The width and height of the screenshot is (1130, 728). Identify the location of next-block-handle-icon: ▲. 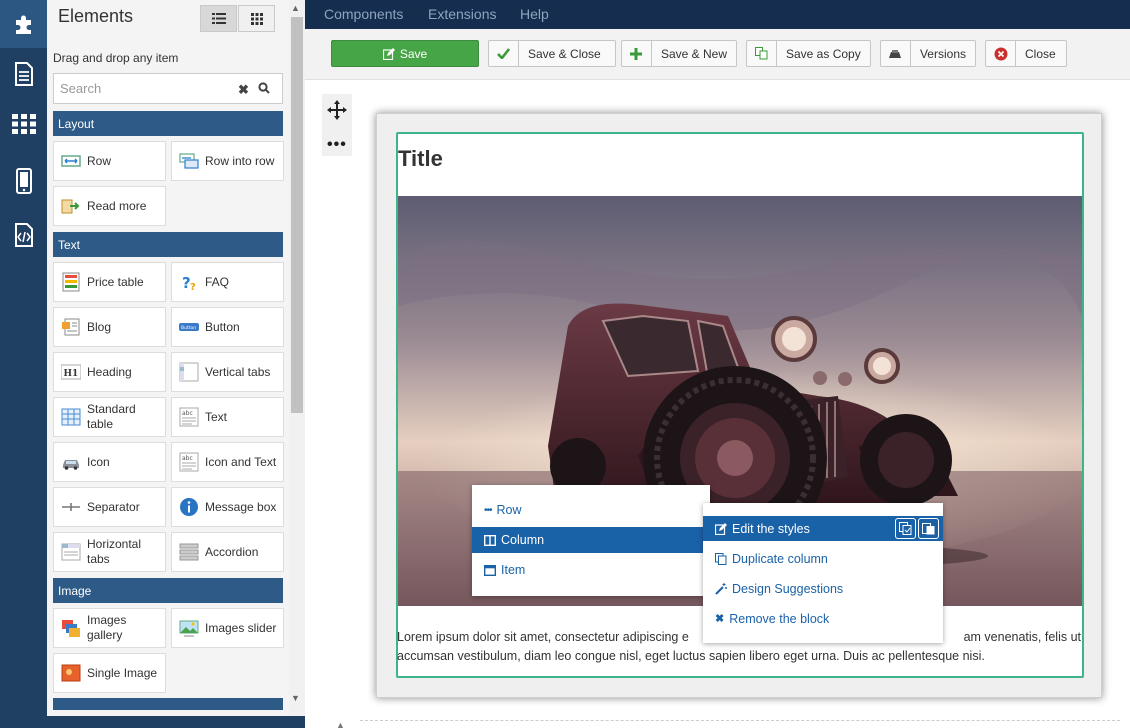
(340, 724).